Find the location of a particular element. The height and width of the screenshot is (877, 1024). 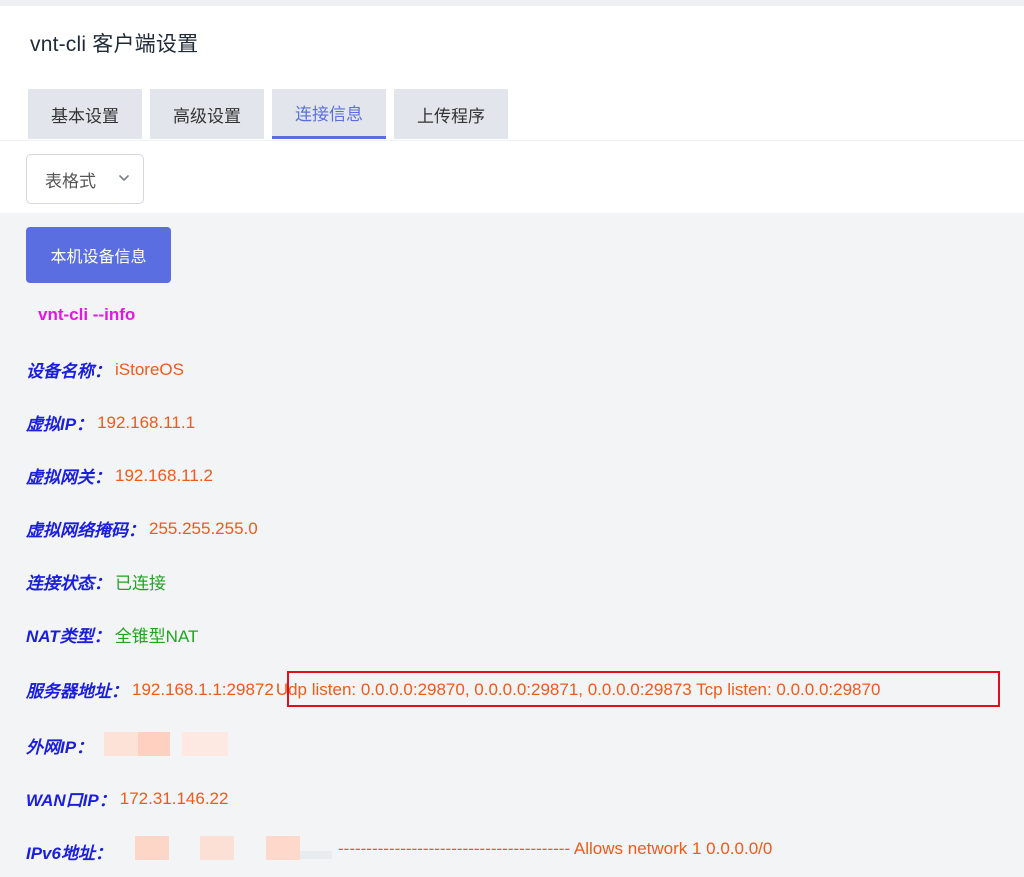

virtual-ip-row: 虚拟IP： 192.168.11.1 is located at coordinates (110, 422).